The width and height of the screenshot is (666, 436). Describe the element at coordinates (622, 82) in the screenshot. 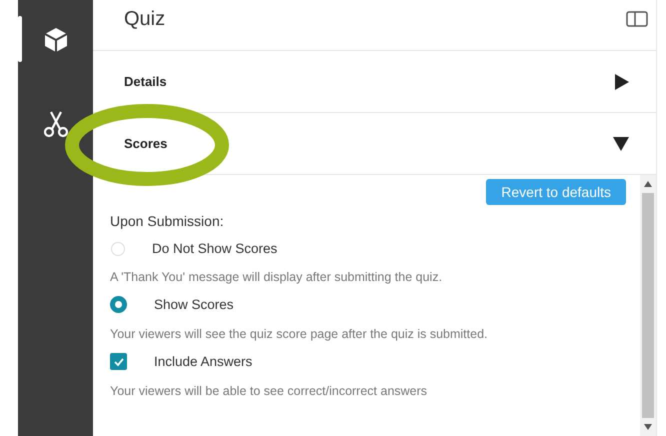

I see `collapsed-triangle-icon` at that location.